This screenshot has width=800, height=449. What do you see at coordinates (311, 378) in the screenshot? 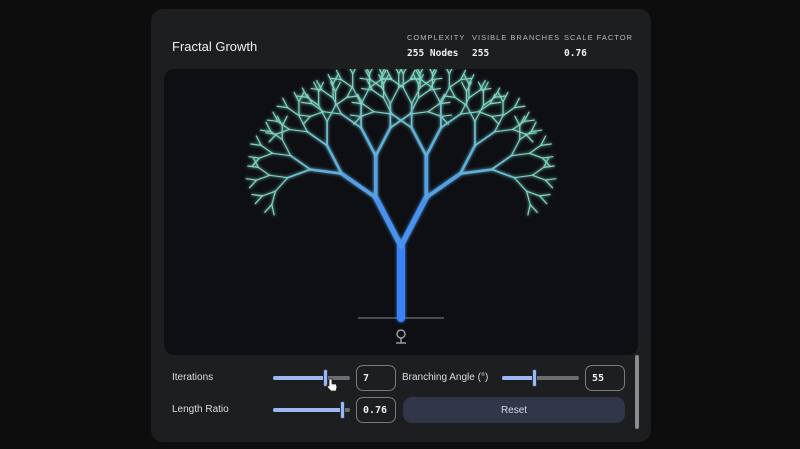
I see `iterations-slider` at bounding box center [311, 378].